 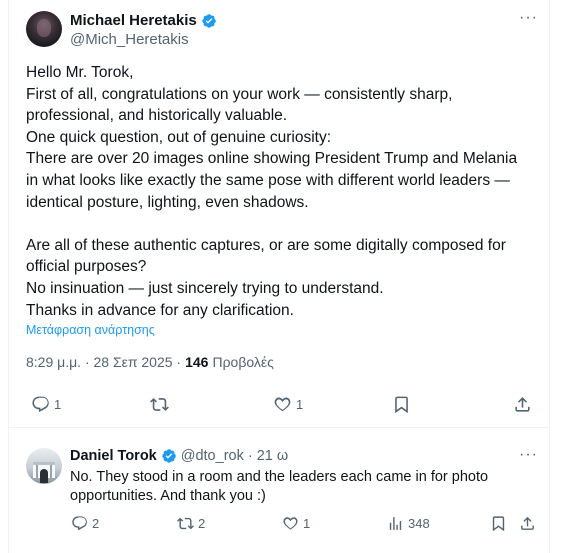 I want to click on reply-button: 1, so click(x=46, y=404).